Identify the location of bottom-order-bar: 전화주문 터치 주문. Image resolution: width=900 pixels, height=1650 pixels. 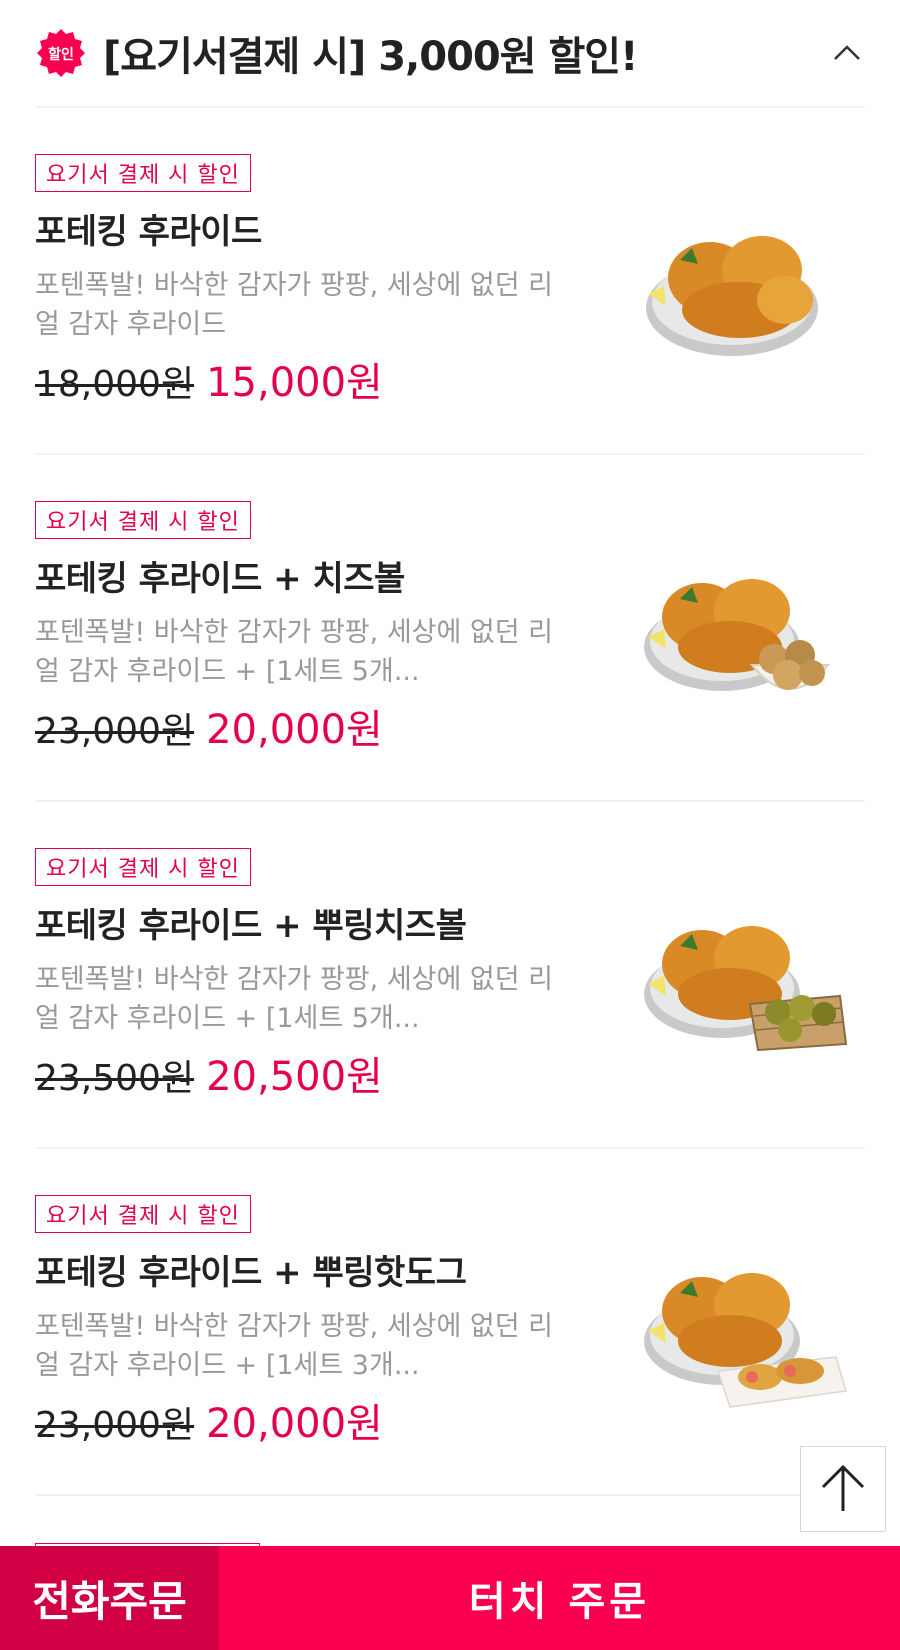
(450, 1598).